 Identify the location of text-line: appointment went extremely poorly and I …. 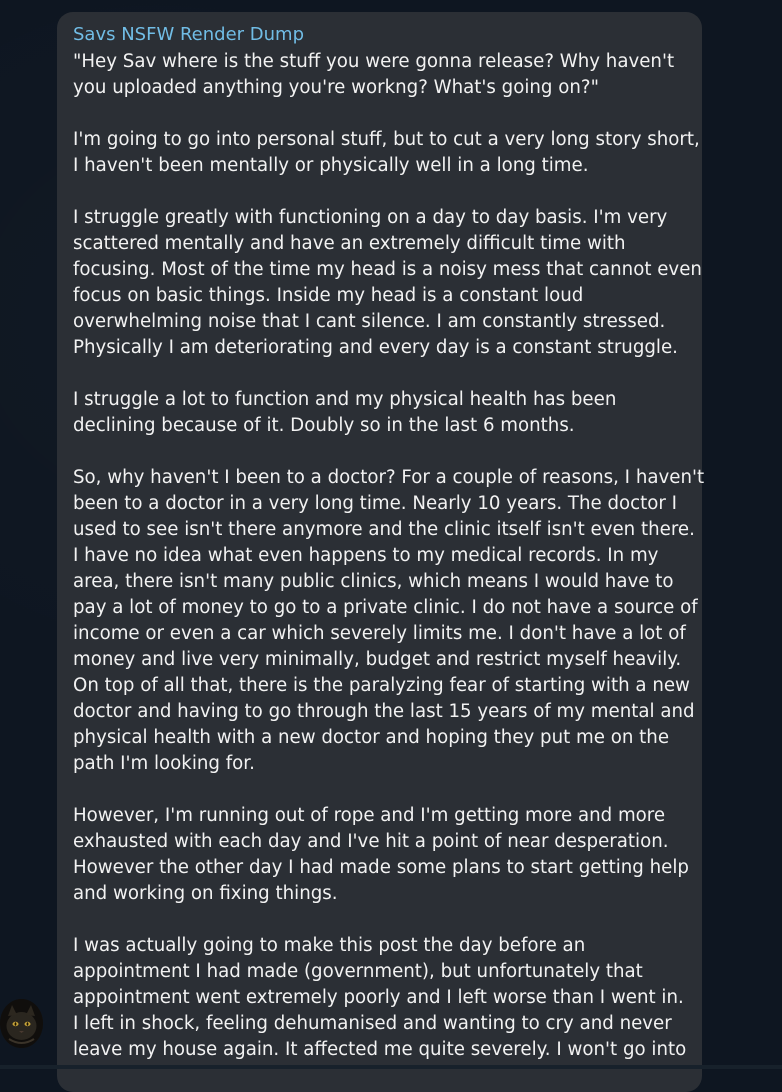
(378, 997).